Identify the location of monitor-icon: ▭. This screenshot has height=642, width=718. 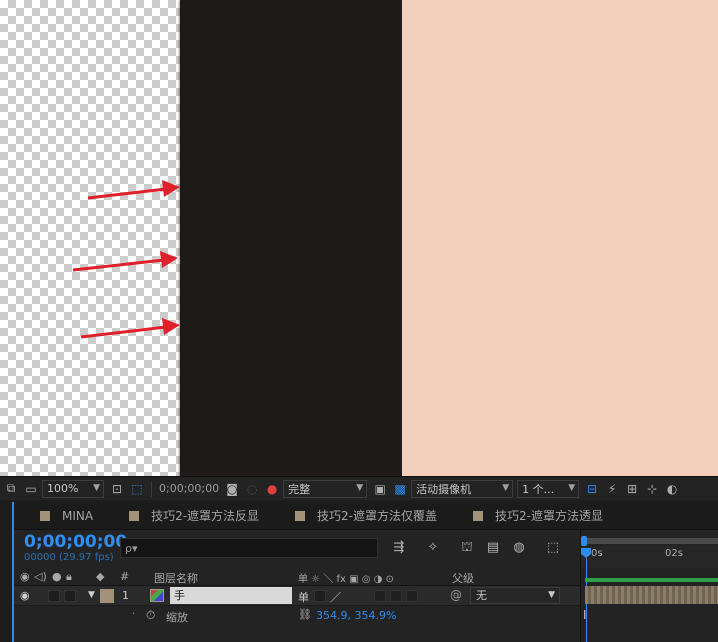
(31, 489).